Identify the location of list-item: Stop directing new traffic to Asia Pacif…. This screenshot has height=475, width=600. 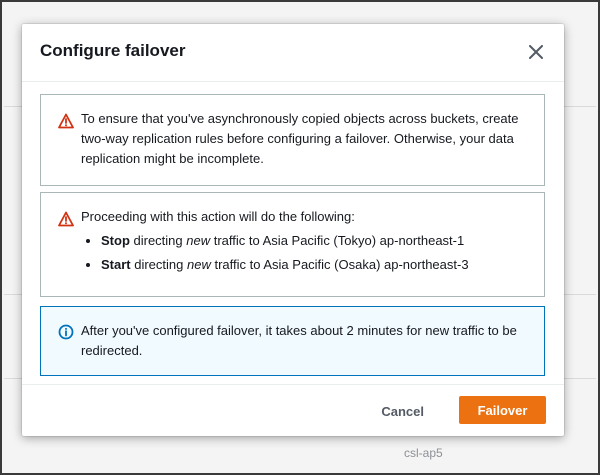
(314, 241).